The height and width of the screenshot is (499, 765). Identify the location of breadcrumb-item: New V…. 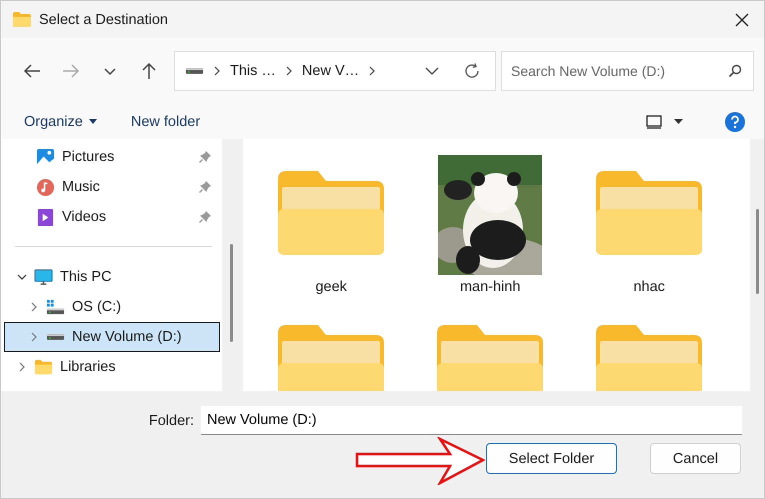
(331, 71).